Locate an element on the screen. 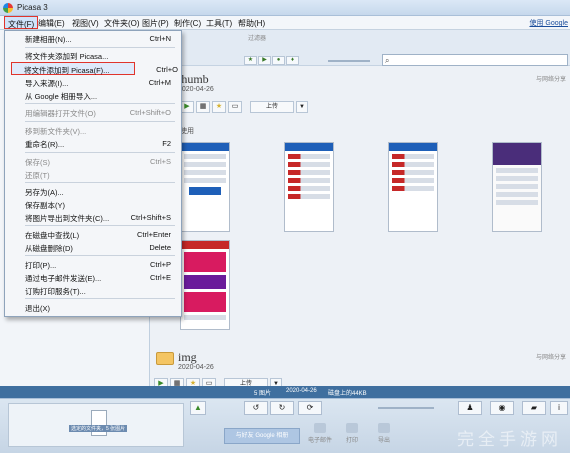 The image size is (570, 453). people-icon: ♟ is located at coordinates (470, 408).